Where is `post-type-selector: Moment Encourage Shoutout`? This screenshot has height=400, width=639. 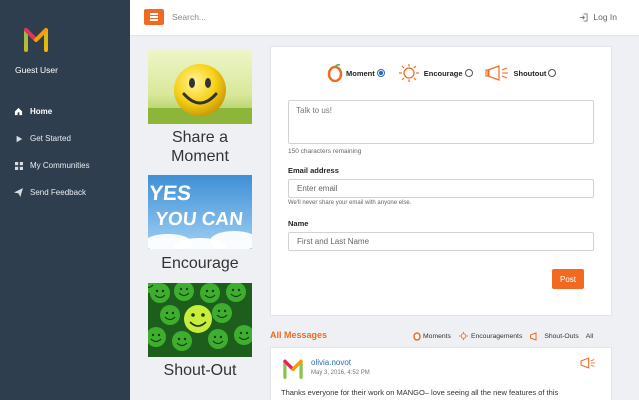
post-type-selector: Moment Encourage Shoutout is located at coordinates (447, 73).